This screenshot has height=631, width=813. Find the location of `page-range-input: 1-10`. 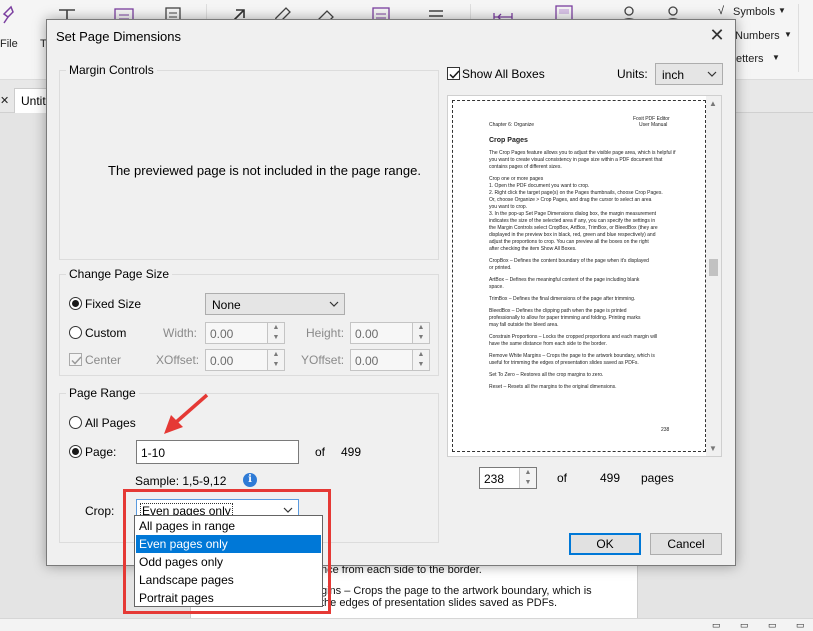

page-range-input: 1-10 is located at coordinates (217, 452).